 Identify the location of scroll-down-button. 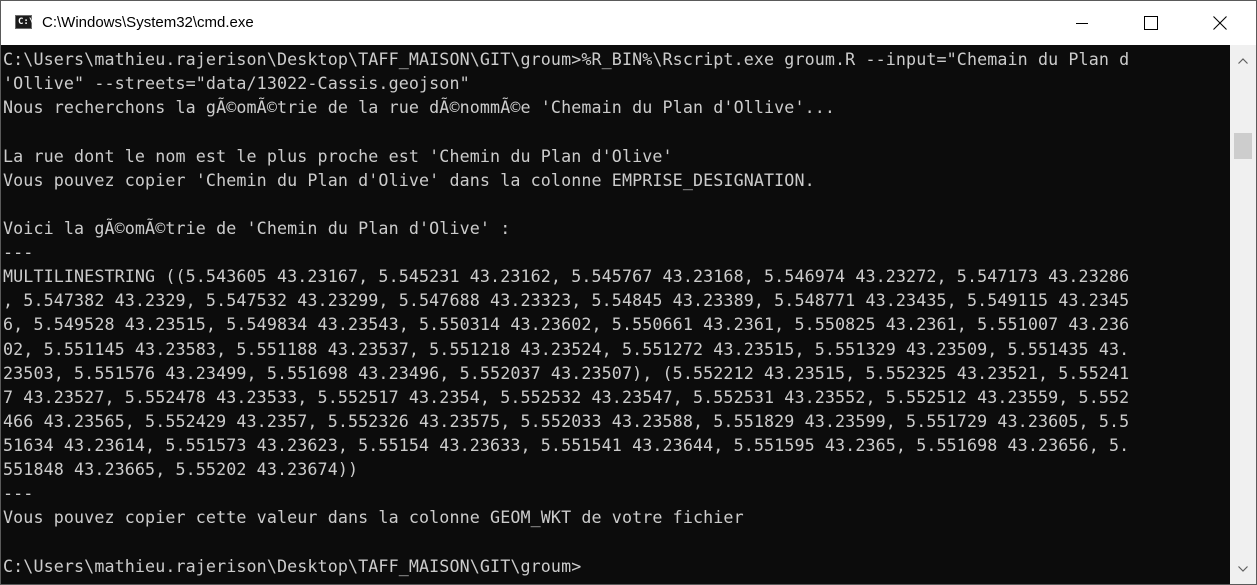
(1243, 569).